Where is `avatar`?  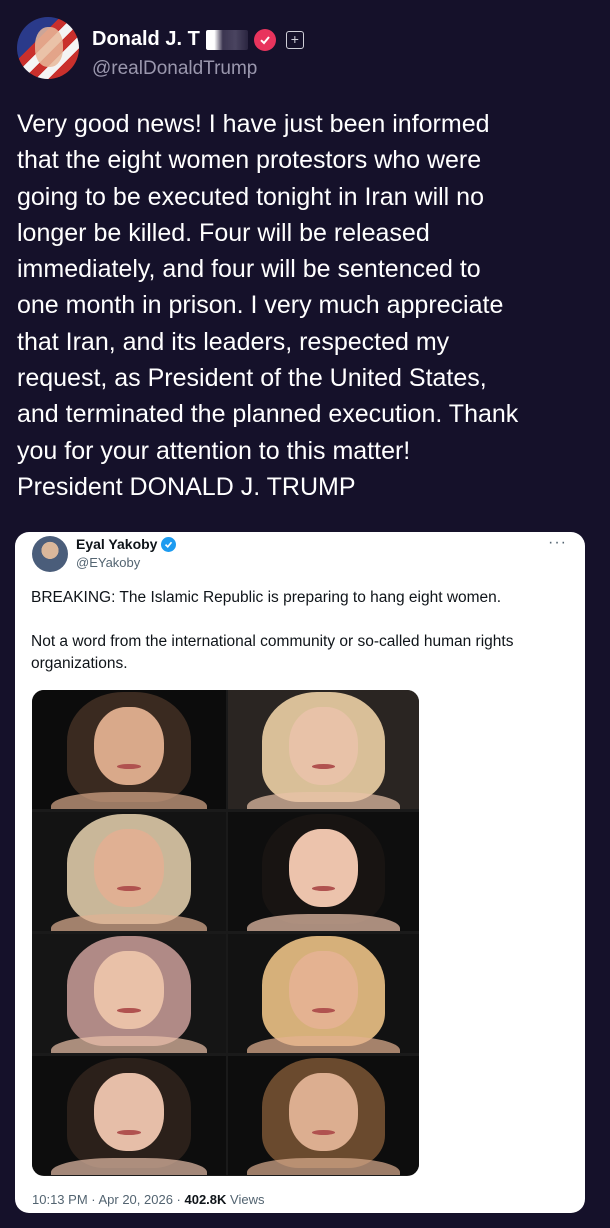 avatar is located at coordinates (48, 48).